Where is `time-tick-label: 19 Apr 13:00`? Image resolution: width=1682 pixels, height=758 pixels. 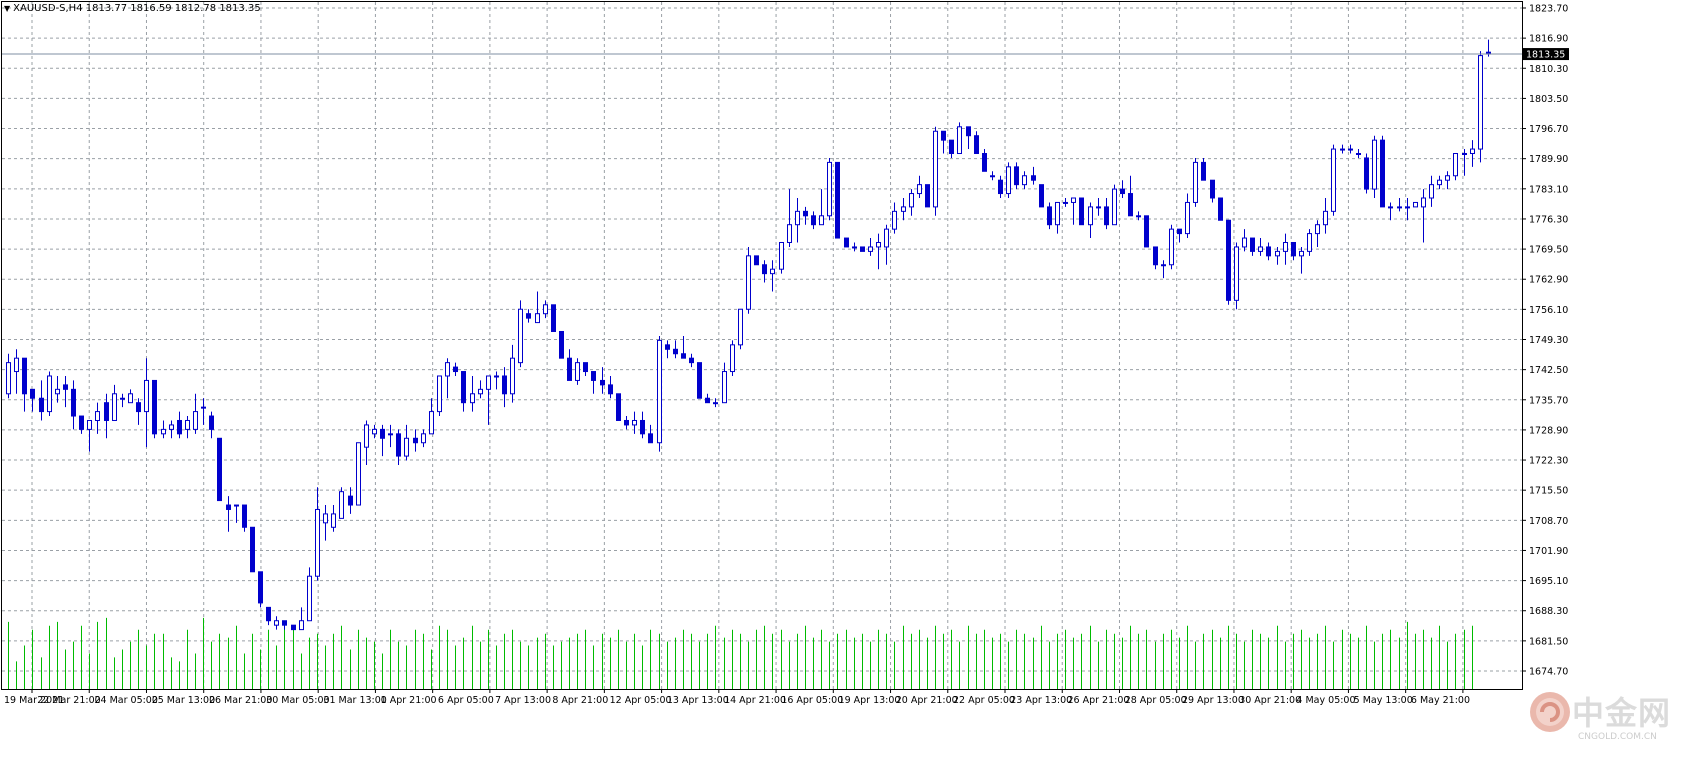
time-tick-label: 19 Apr 13:00 is located at coordinates (870, 700).